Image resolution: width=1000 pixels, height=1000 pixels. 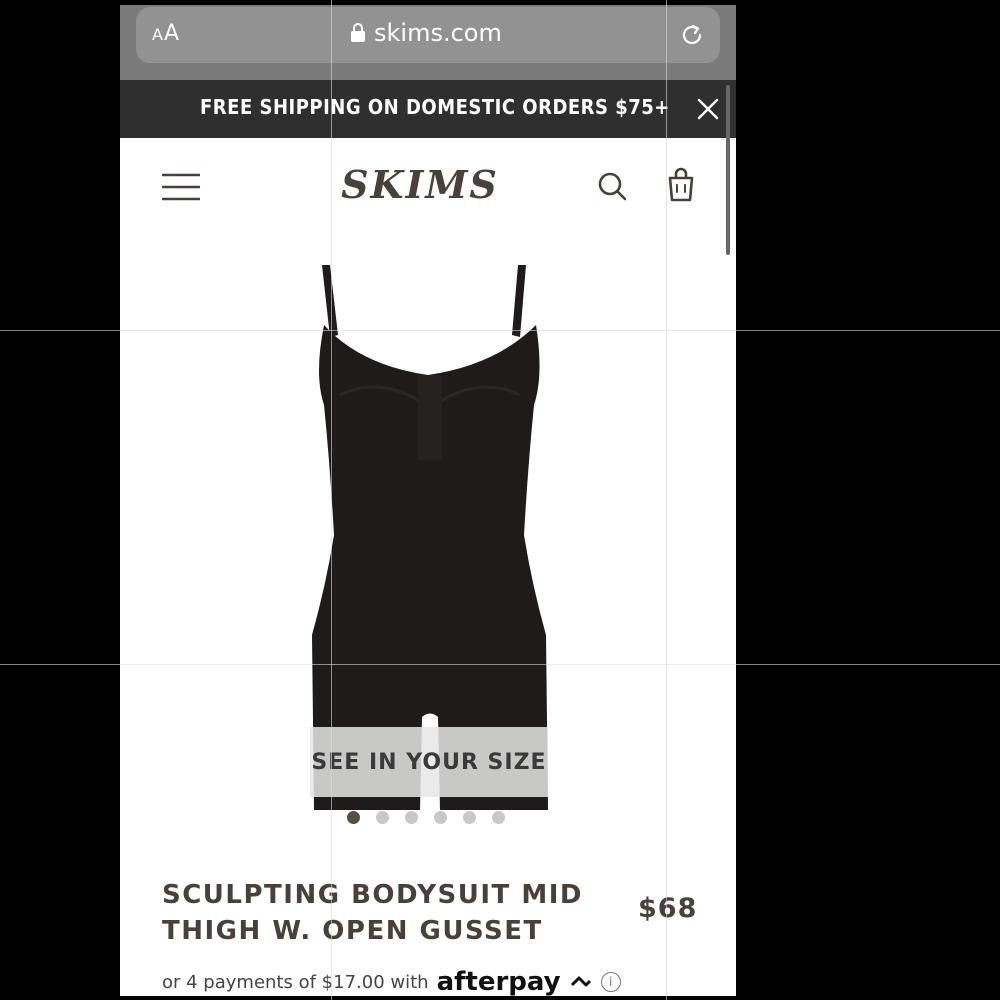 What do you see at coordinates (692, 35) in the screenshot?
I see `reload-icon` at bounding box center [692, 35].